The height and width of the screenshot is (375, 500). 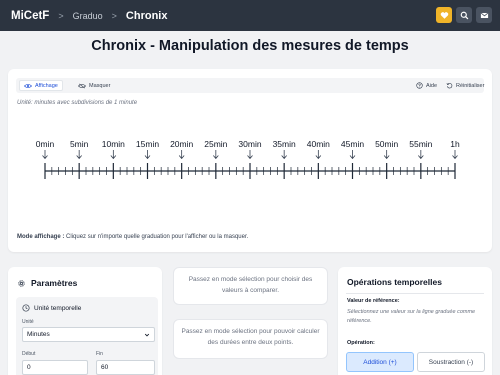 What do you see at coordinates (249, 144) in the screenshot?
I see `tick-label: 30min` at bounding box center [249, 144].